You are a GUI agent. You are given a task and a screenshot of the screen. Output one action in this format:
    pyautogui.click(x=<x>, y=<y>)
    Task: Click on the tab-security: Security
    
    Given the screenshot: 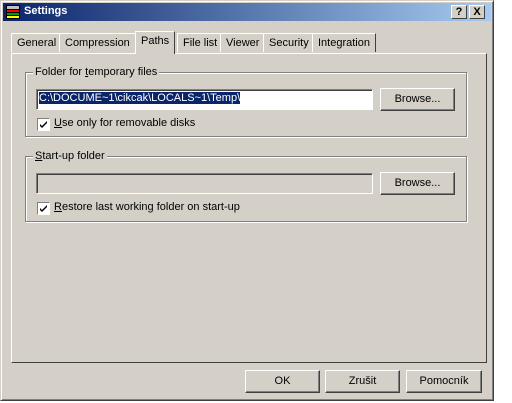 What is the action you would take?
    pyautogui.click(x=289, y=42)
    